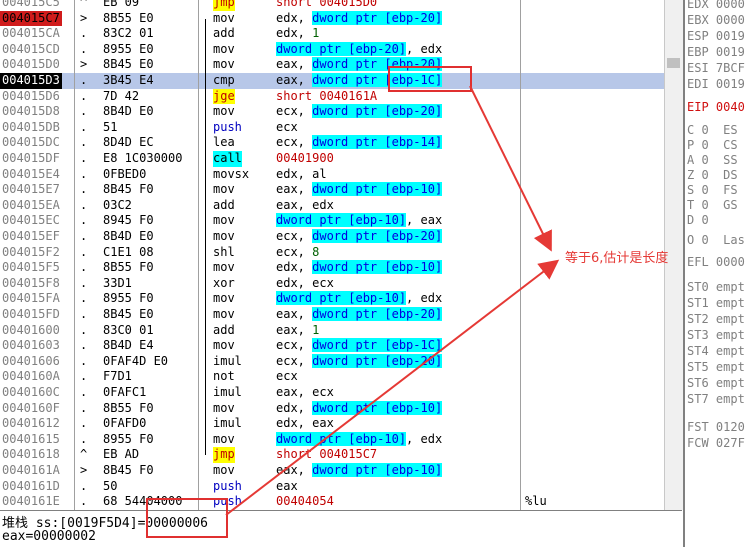 The image size is (750, 548). What do you see at coordinates (287, 376) in the screenshot?
I see `operand-part: ecx` at bounding box center [287, 376].